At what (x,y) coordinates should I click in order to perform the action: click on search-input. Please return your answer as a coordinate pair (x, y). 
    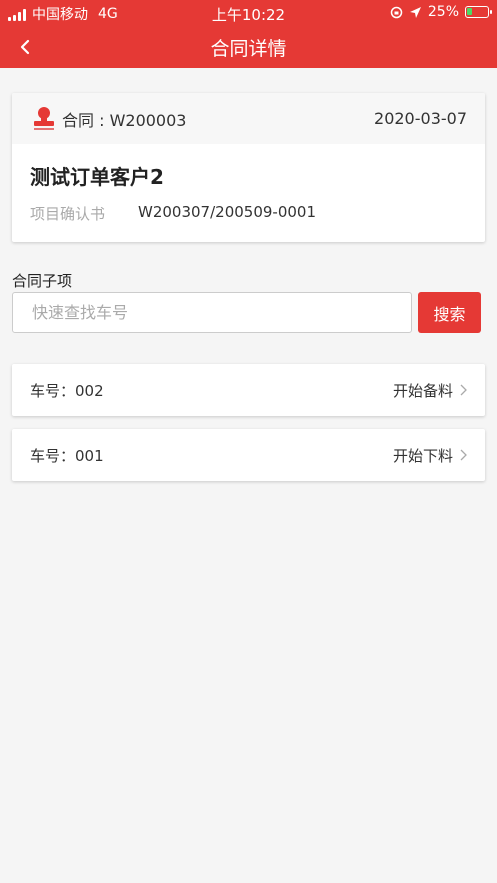
    Looking at the image, I should click on (212, 312).